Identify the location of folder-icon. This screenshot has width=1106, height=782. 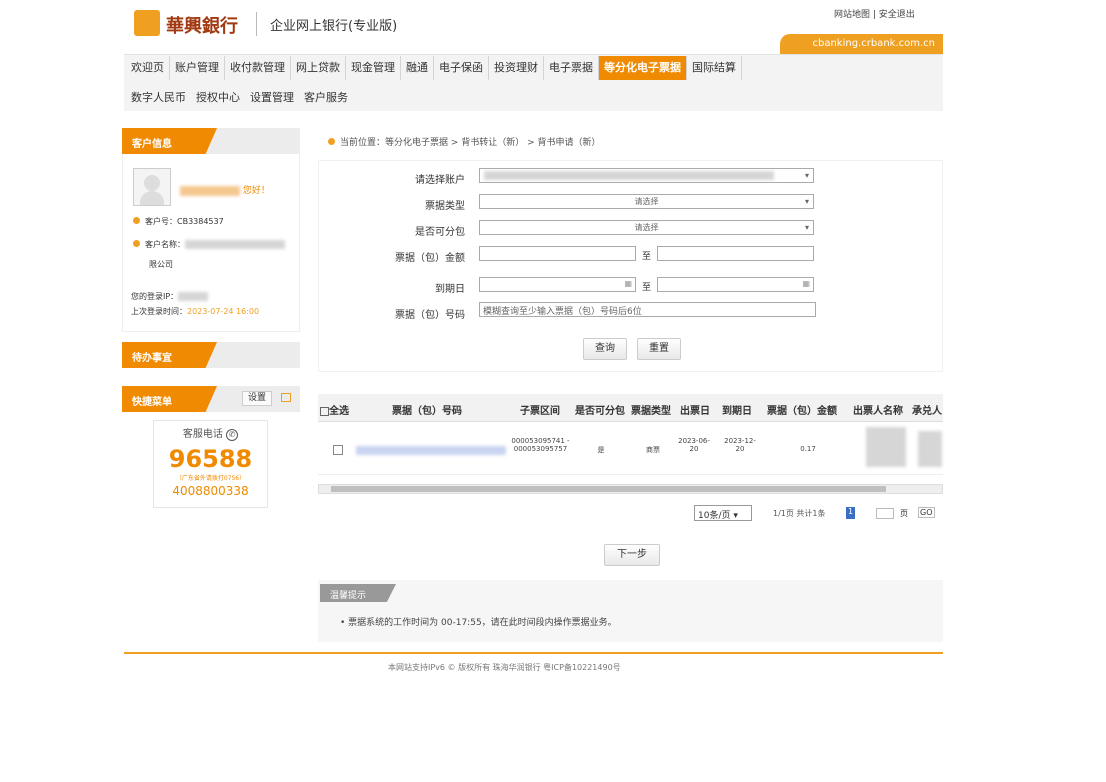
(286, 397).